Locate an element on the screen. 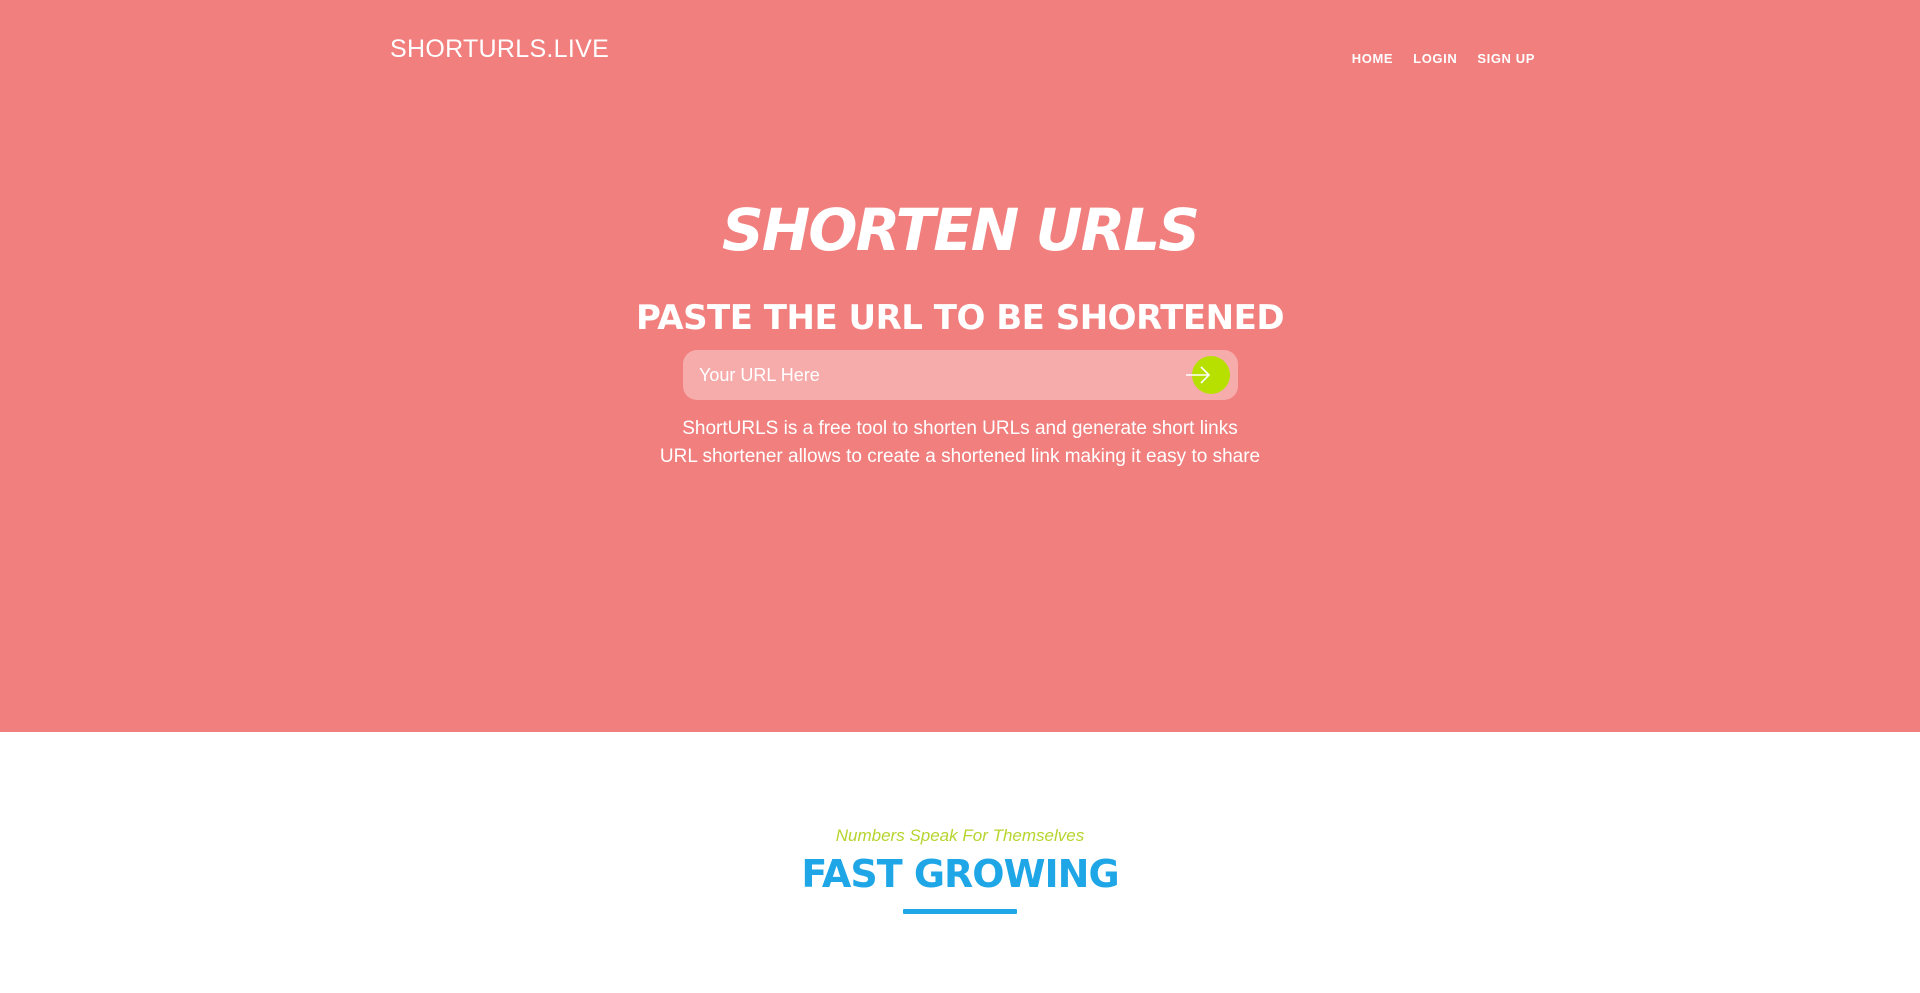 The width and height of the screenshot is (1920, 993). url-input is located at coordinates (918, 375).